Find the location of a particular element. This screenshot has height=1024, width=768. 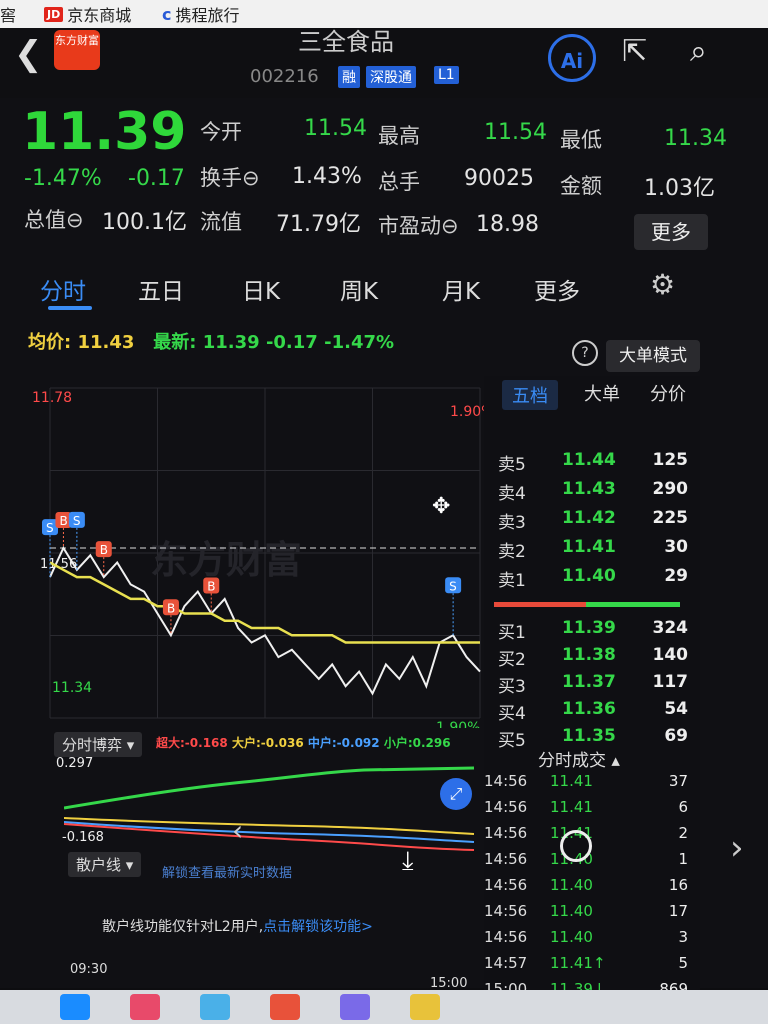

pe-value: 18.98 is located at coordinates (507, 224).